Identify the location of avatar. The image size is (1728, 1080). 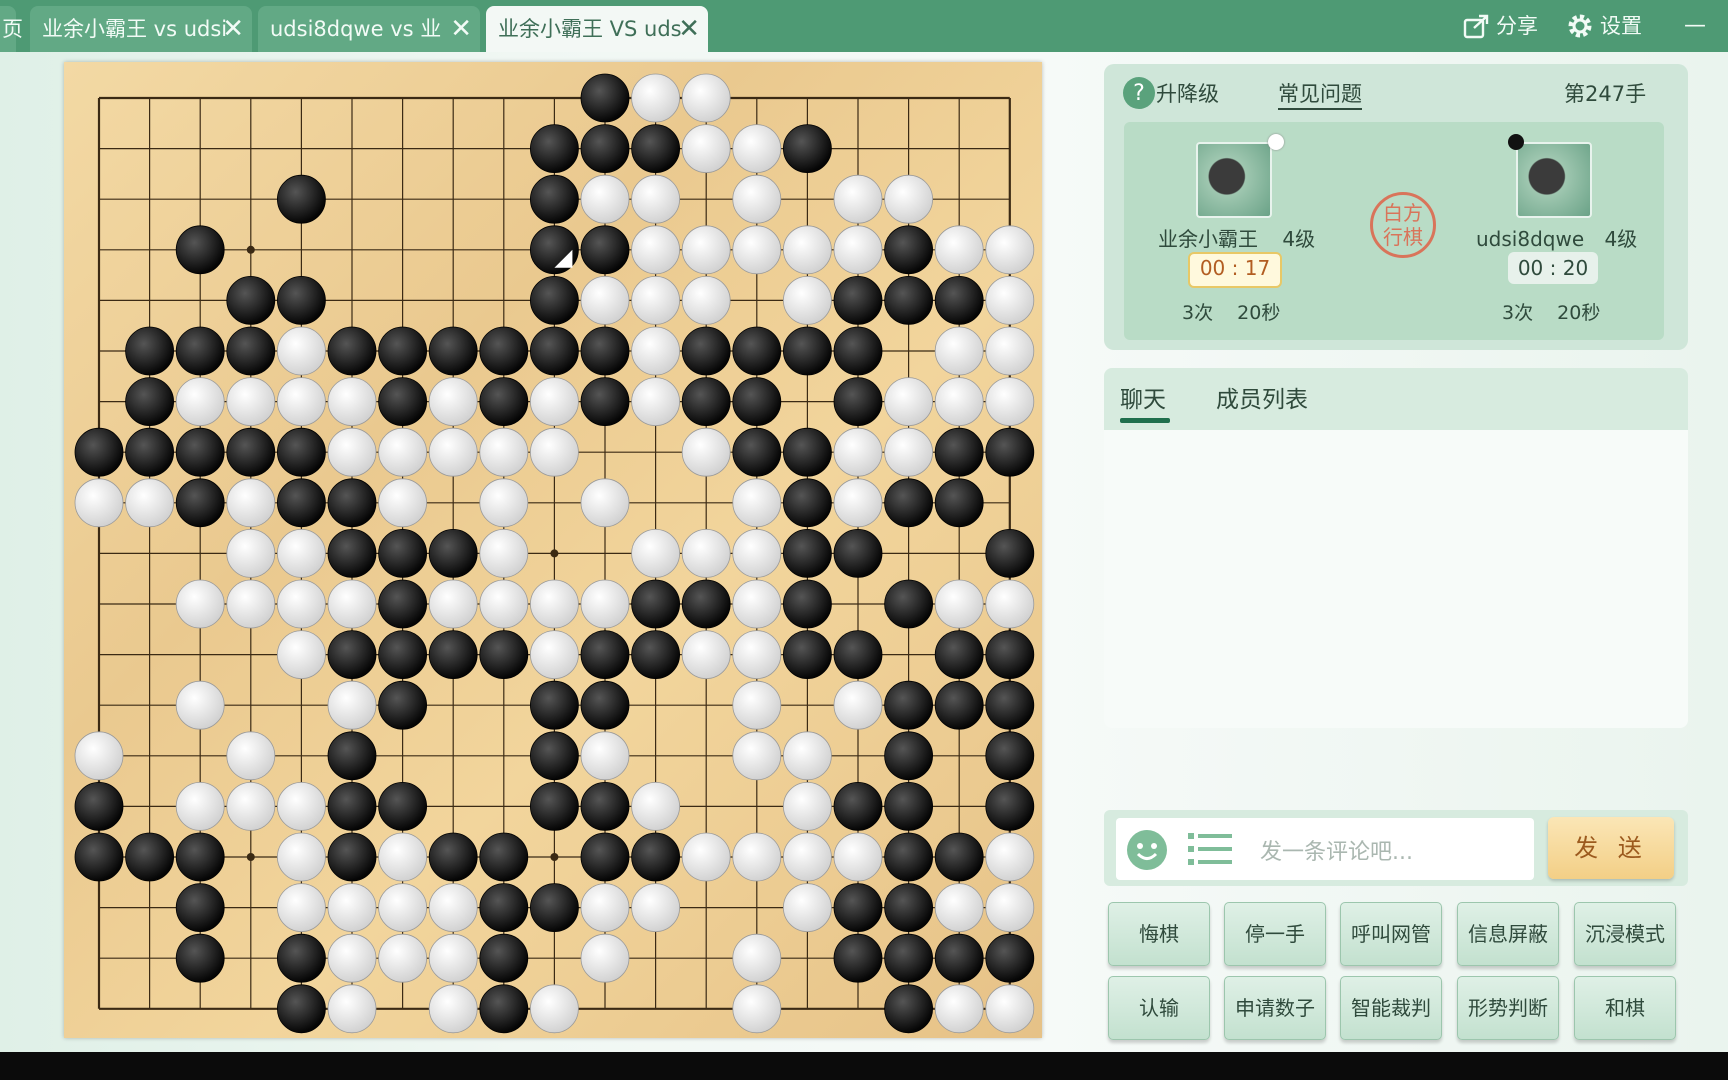
(1554, 180).